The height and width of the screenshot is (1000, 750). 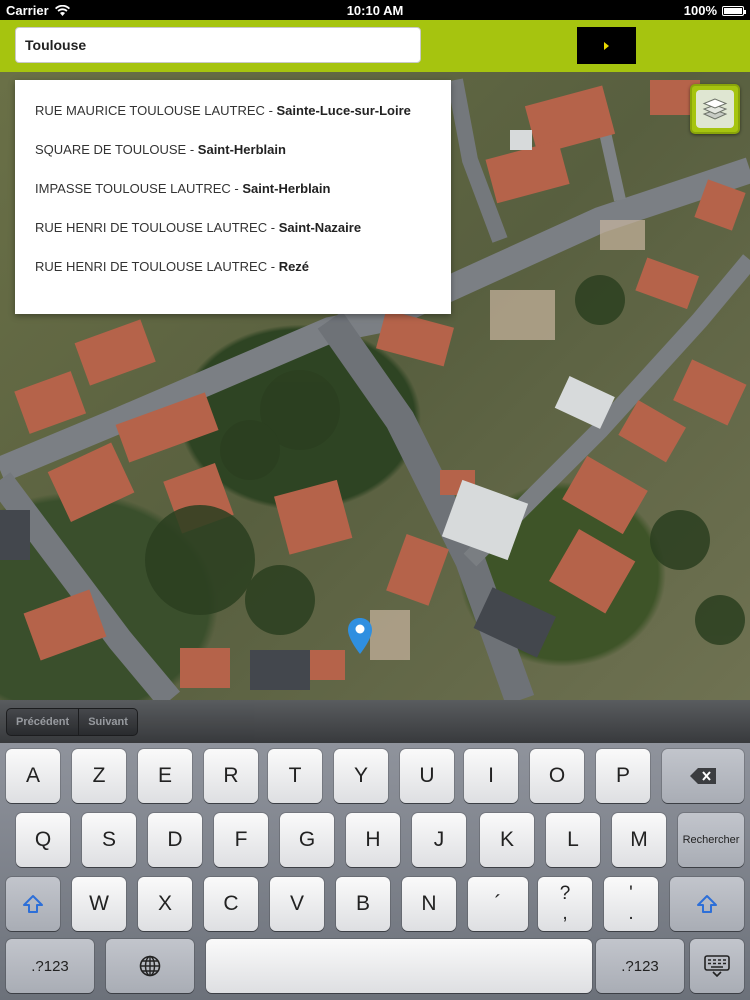 I want to click on key-c: C, so click(x=231, y=904).